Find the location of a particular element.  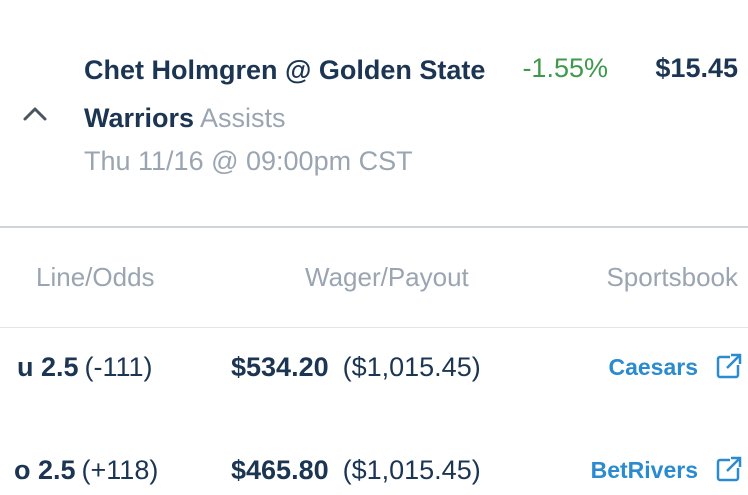

market-label: Assists is located at coordinates (243, 118).